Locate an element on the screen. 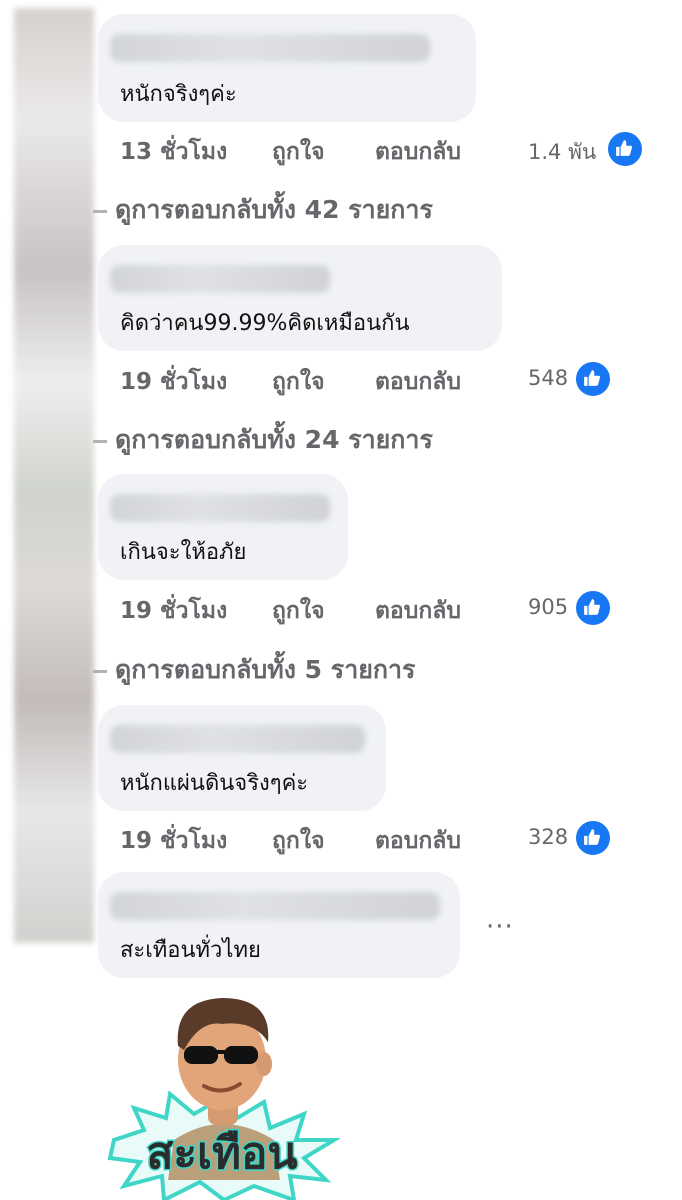 This screenshot has width=682, height=1200. view-replies-label: ดูการตอบกลับทั้ง 24 รายการ is located at coordinates (274, 439).